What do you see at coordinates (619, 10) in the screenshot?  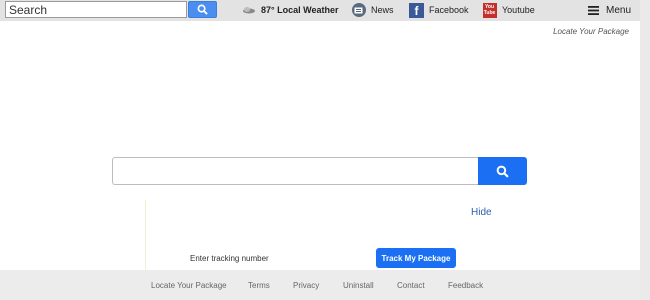 I see `menu-label: Menu` at bounding box center [619, 10].